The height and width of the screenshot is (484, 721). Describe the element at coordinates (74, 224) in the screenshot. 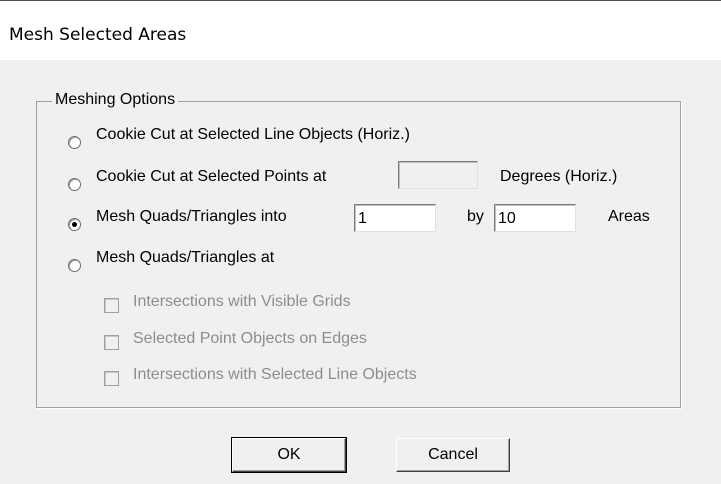

I see `radio-mesh-into` at that location.